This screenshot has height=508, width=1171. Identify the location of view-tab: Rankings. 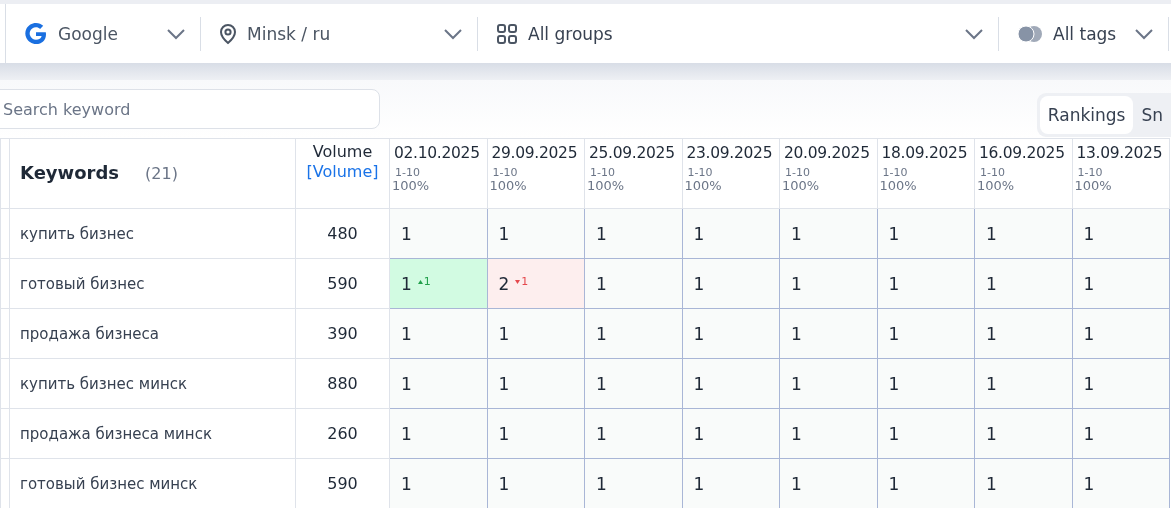
(1086, 115).